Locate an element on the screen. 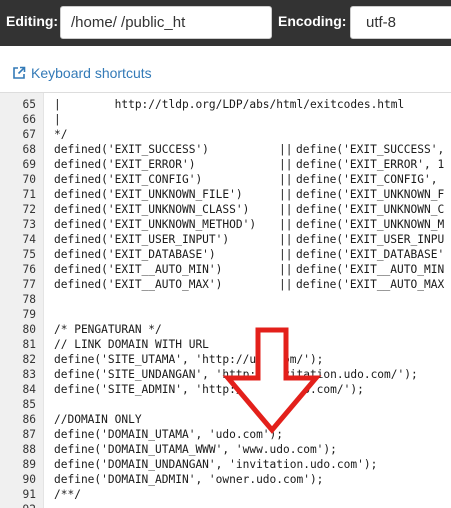 The width and height of the screenshot is (451, 508). code-text-continued: define('EXIT_UNKNOWN_C is located at coordinates (370, 209).